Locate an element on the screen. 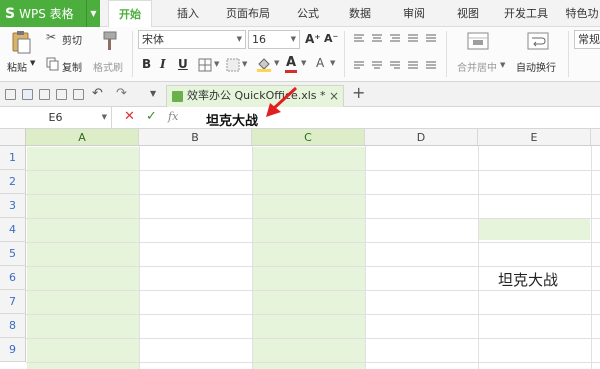 The height and width of the screenshot is (369, 600). cell-e6: 坦克大战 is located at coordinates (528, 279).